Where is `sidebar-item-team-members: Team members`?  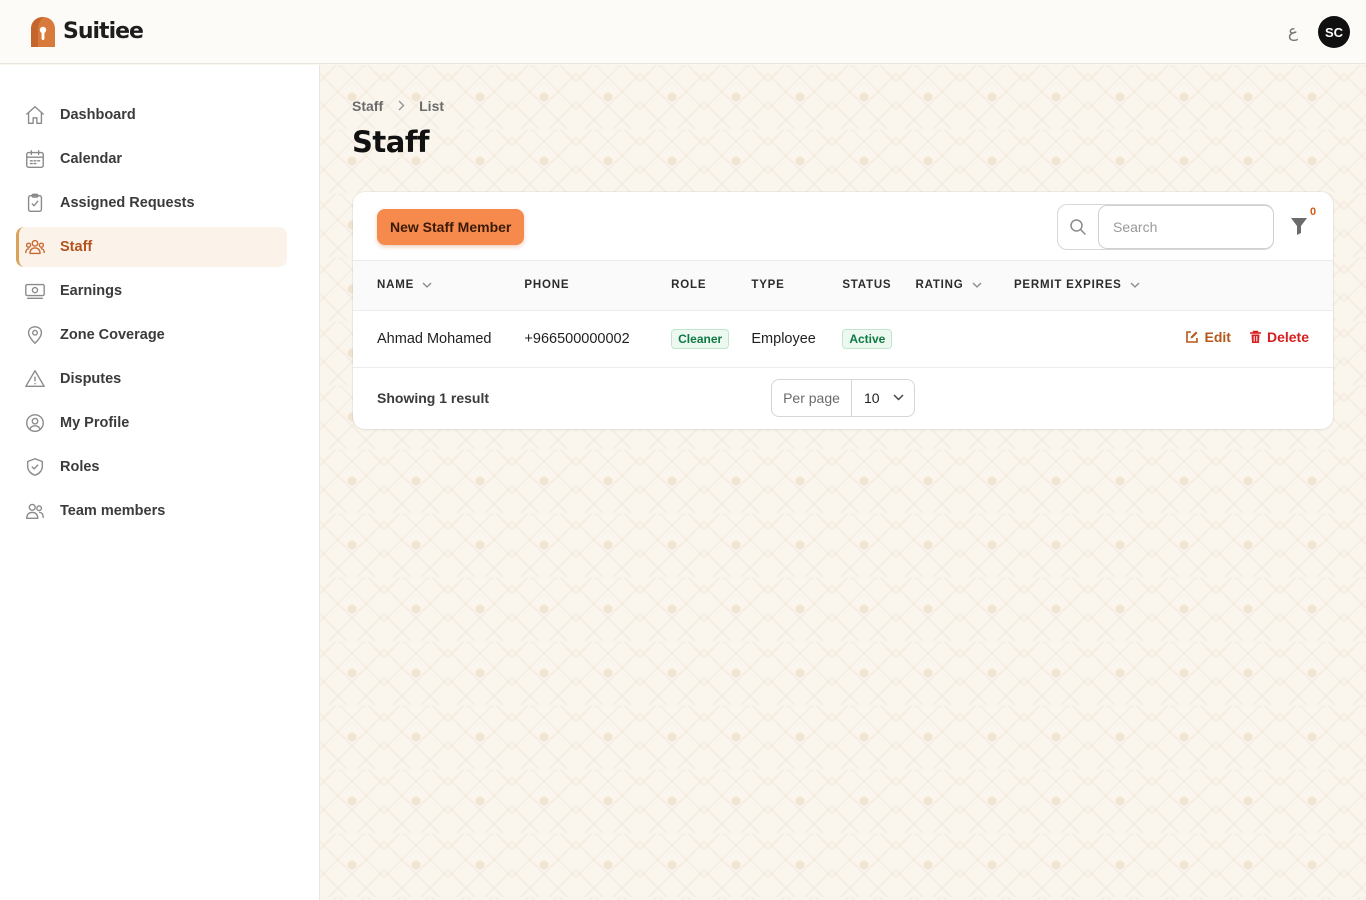 sidebar-item-team-members: Team members is located at coordinates (151, 511).